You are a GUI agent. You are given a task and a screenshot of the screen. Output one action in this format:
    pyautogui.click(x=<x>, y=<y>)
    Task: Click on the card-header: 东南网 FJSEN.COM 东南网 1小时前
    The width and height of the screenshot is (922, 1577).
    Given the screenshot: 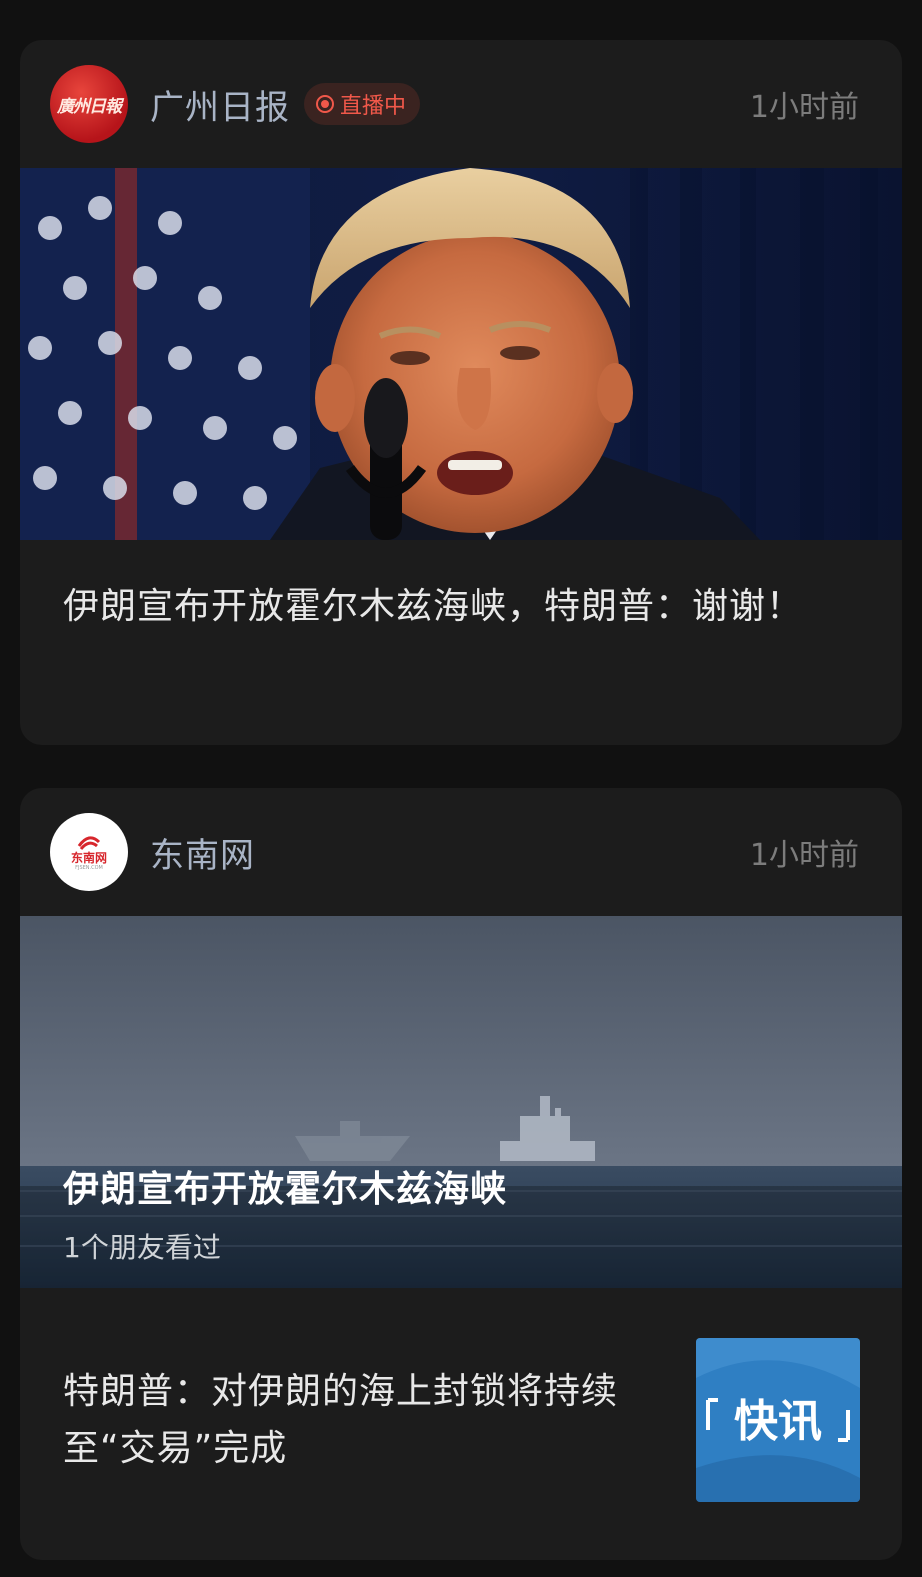 What is the action you would take?
    pyautogui.click(x=461, y=852)
    